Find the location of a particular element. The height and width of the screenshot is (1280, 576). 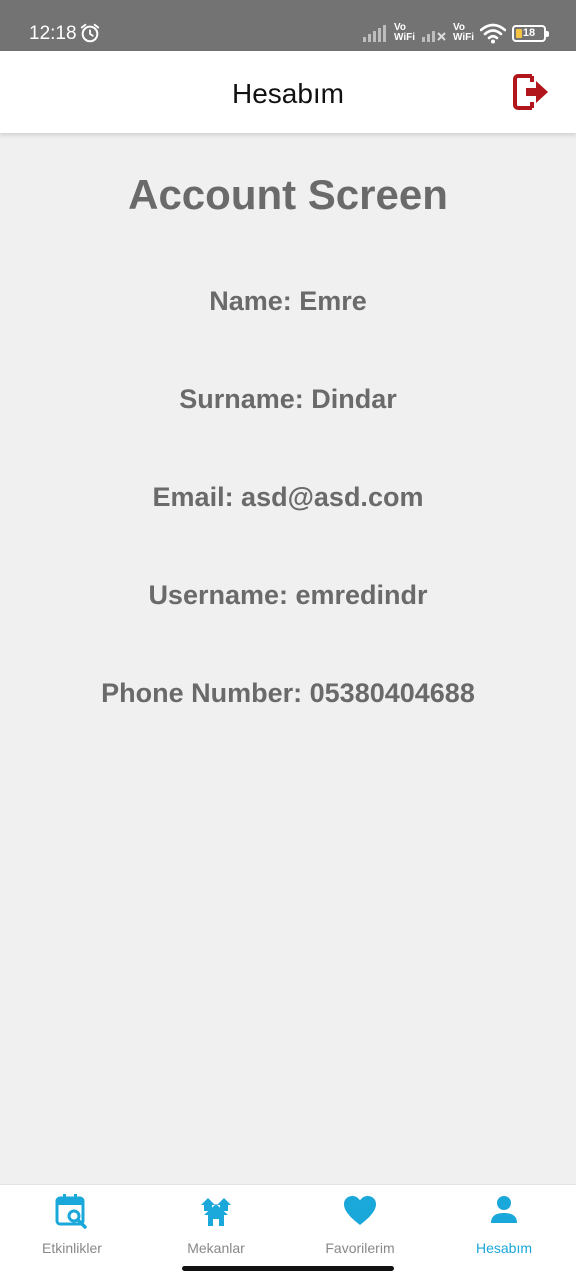

app-bar: Hesabım is located at coordinates (288, 92).